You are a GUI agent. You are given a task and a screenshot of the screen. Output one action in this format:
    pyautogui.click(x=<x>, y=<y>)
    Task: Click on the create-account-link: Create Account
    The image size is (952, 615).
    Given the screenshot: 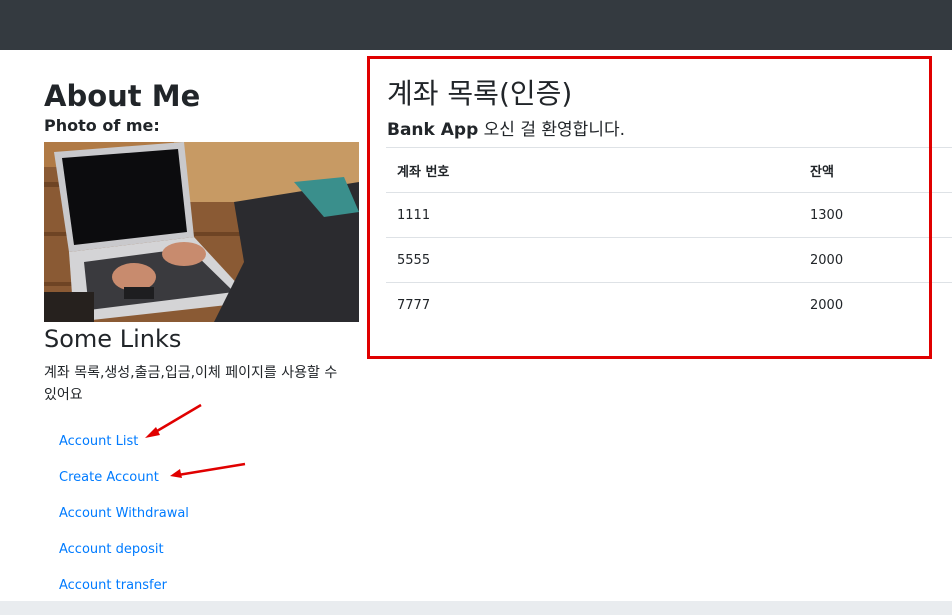 What is the action you would take?
    pyautogui.click(x=109, y=477)
    